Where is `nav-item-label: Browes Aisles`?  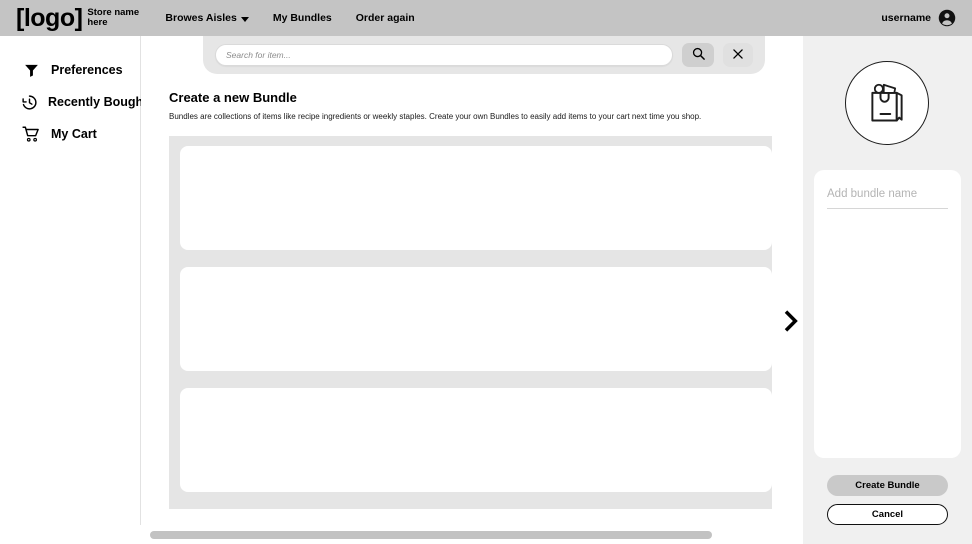
nav-item-label: Browes Aisles is located at coordinates (201, 18).